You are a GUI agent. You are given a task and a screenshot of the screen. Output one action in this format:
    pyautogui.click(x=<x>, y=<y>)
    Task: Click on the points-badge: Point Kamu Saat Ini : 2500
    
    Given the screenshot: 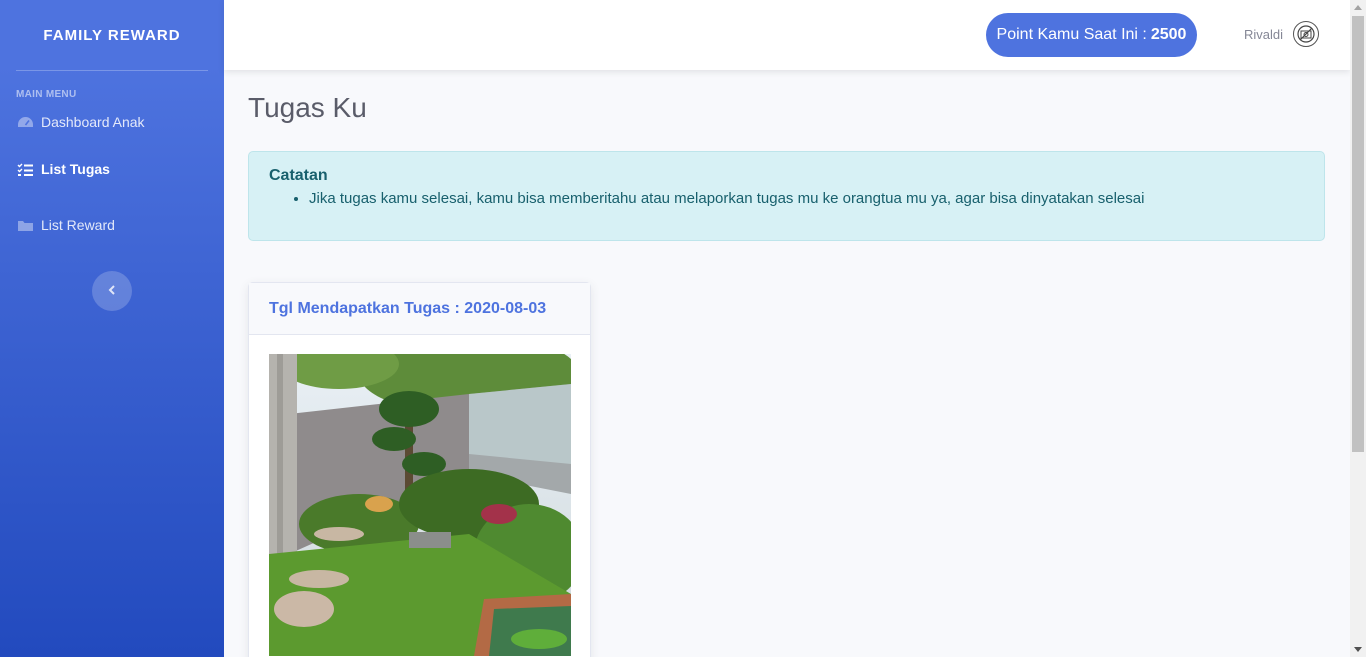 What is the action you would take?
    pyautogui.click(x=1091, y=35)
    